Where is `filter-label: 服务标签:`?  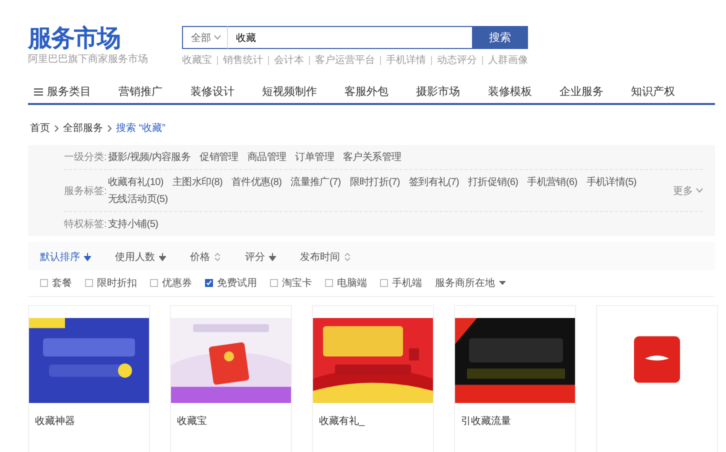 filter-label: 服务标签: is located at coordinates (86, 191).